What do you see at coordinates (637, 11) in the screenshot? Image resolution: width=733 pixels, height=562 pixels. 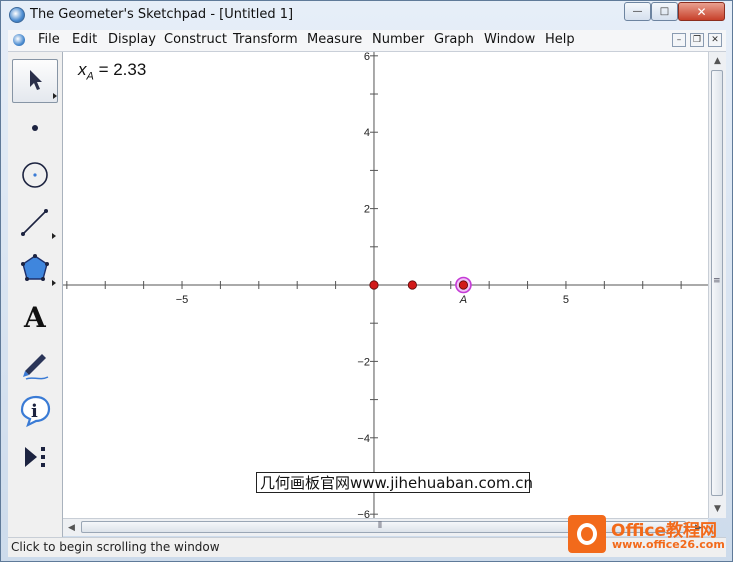 I see `minimize-button: —` at bounding box center [637, 11].